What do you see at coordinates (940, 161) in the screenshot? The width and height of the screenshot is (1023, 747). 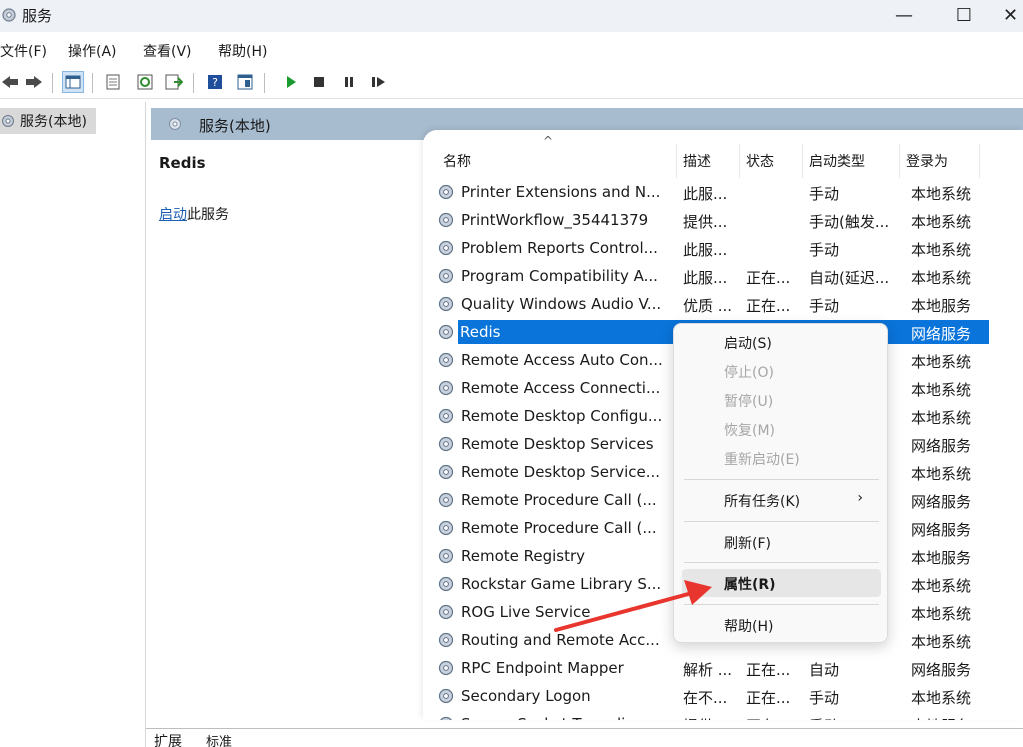 I see `column-header-logon-as: 登录为` at bounding box center [940, 161].